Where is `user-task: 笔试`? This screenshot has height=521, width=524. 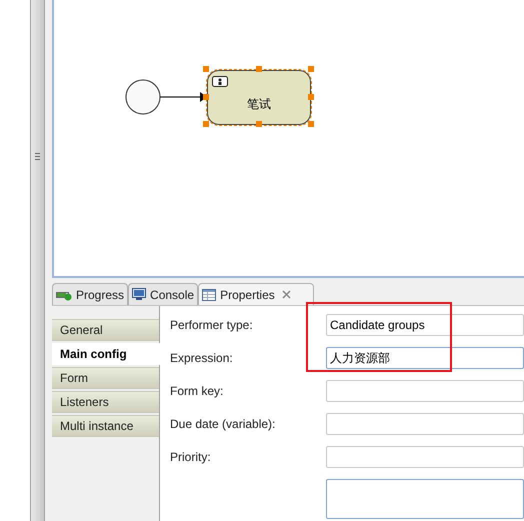 user-task: 笔试 is located at coordinates (259, 97).